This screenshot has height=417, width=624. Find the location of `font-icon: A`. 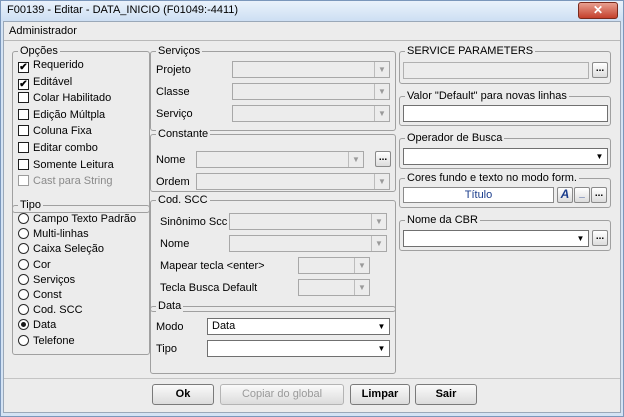

font-icon: A is located at coordinates (565, 195).